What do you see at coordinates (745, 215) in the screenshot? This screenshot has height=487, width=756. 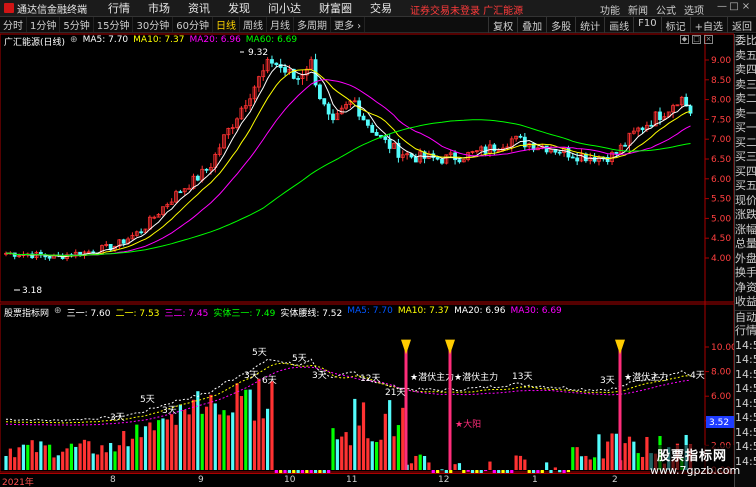 I see `sidetab-item: 涨跌` at bounding box center [745, 215].